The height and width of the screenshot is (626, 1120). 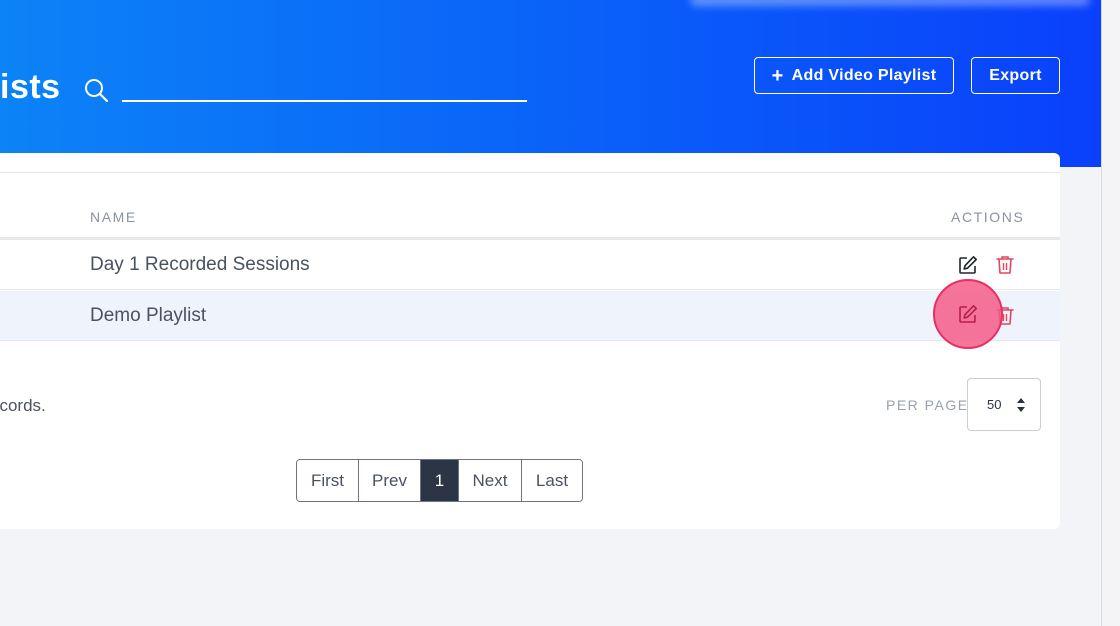 What do you see at coordinates (988, 217) in the screenshot?
I see `column-header-actions: ACTIONS` at bounding box center [988, 217].